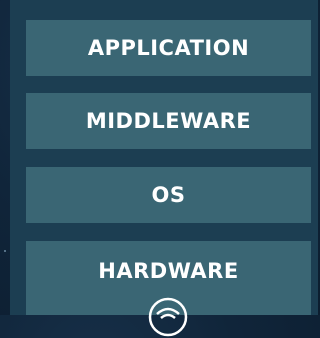 The image size is (320, 338). I want to click on layer-application-label: APPLICATION, so click(168, 48).